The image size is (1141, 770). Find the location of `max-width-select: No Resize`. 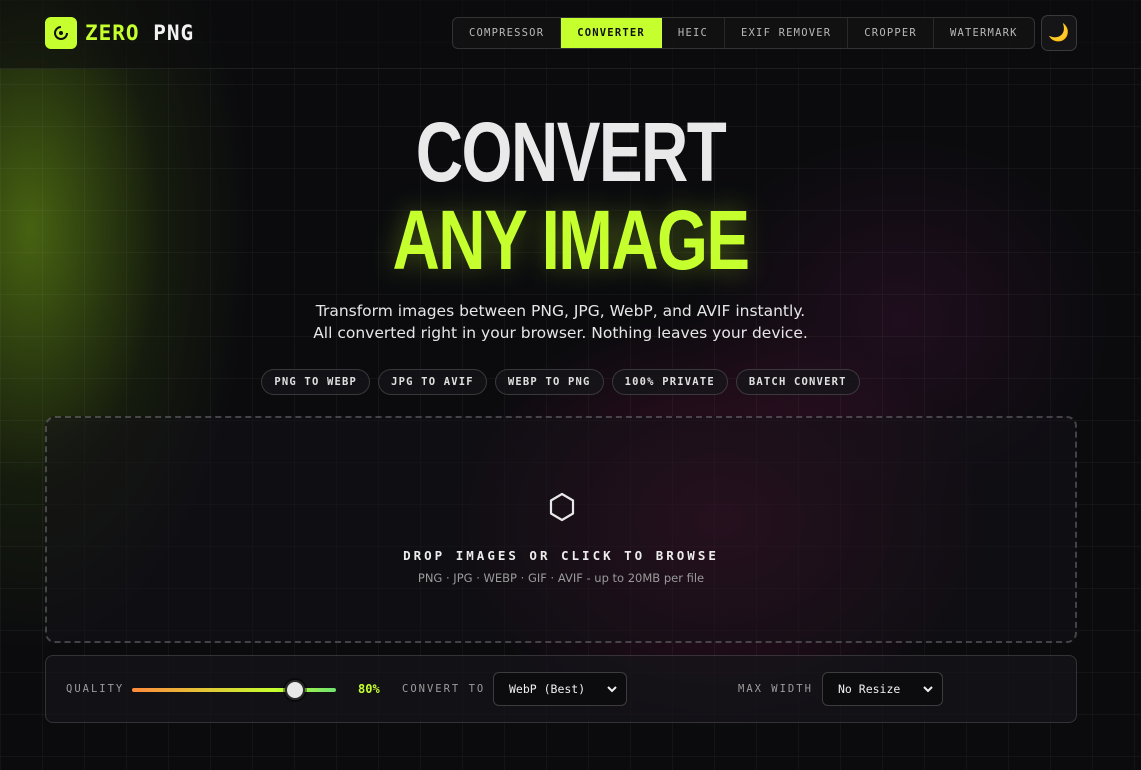

max-width-select: No Resize is located at coordinates (882, 689).